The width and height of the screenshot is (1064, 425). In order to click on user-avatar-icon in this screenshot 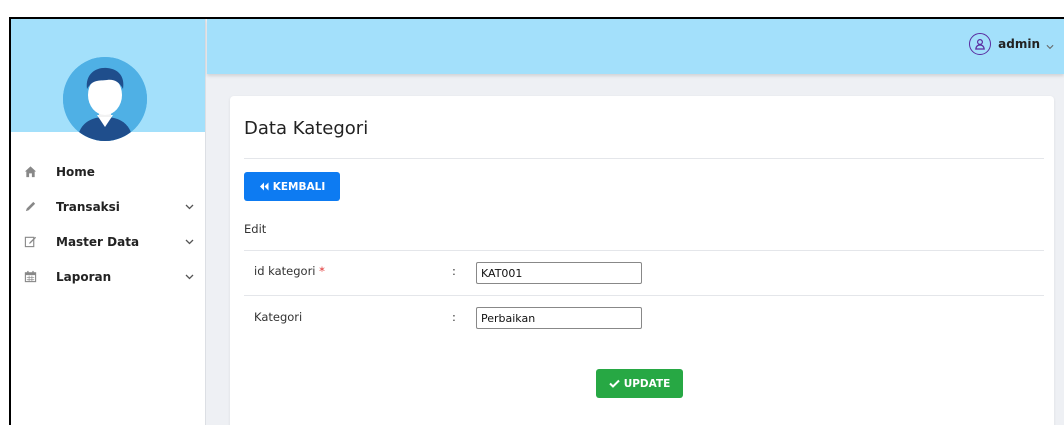, I will do `click(105, 99)`.